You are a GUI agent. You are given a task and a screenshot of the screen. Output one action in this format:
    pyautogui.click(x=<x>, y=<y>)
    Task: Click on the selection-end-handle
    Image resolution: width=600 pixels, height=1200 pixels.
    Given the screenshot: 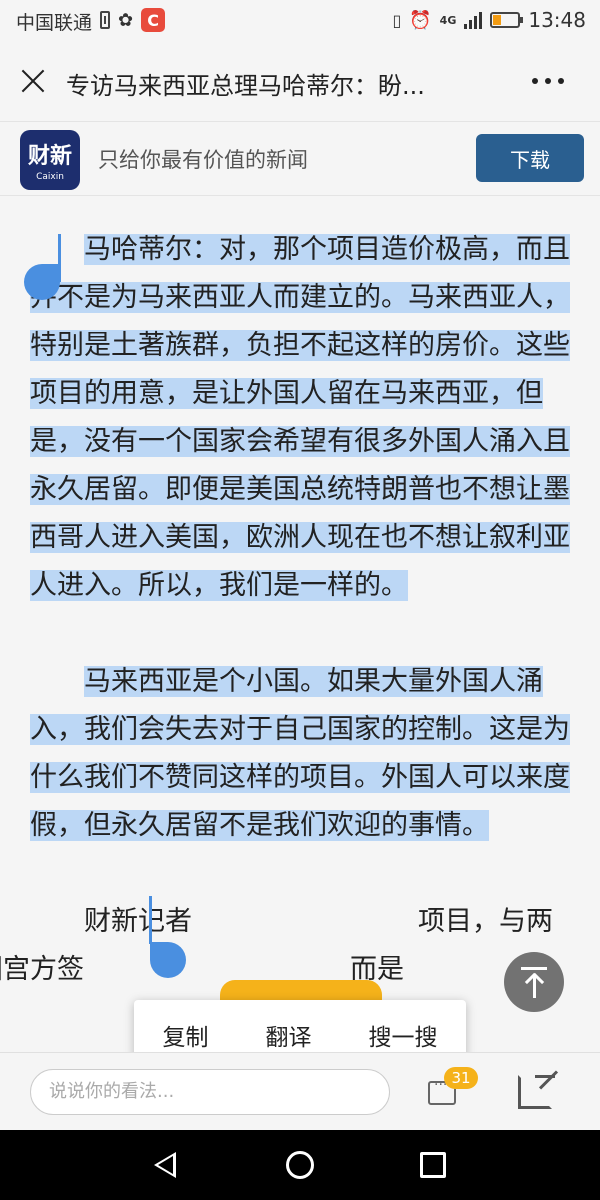 What is the action you would take?
    pyautogui.click(x=168, y=960)
    